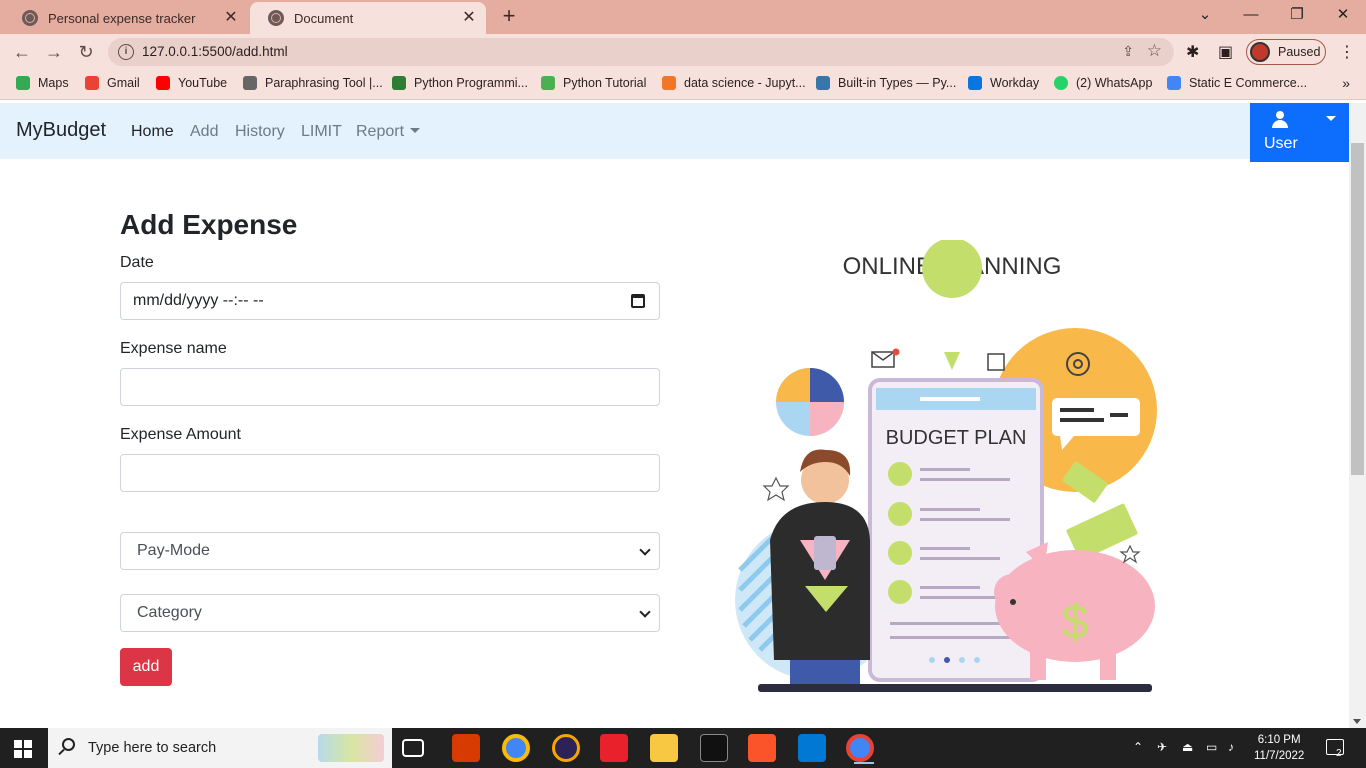 This screenshot has width=1366, height=768. What do you see at coordinates (1003, 83) in the screenshot?
I see `bookmark-workday: Workday` at bounding box center [1003, 83].